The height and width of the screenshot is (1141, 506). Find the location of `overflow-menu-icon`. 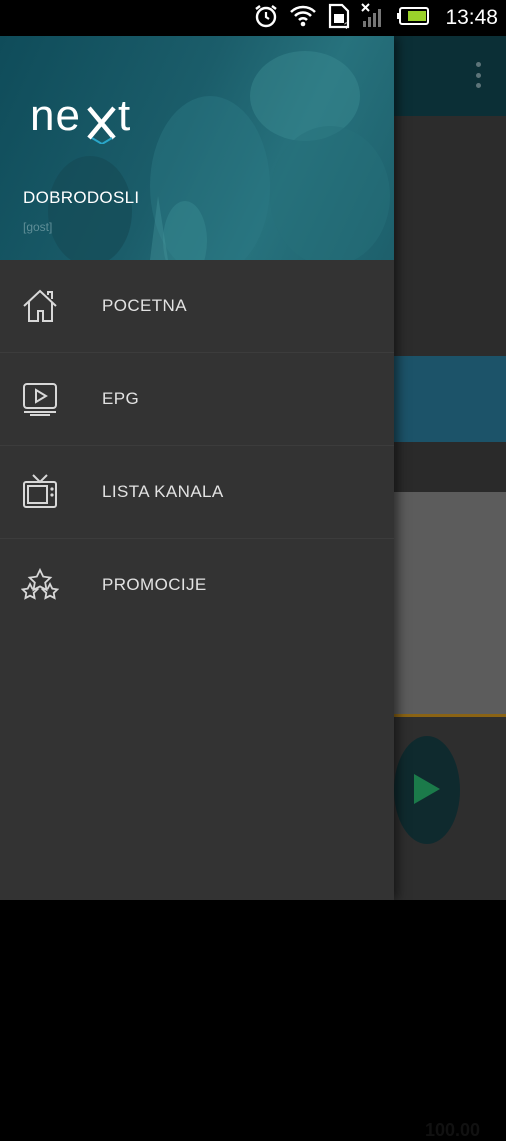

overflow-menu-icon is located at coordinates (479, 75).